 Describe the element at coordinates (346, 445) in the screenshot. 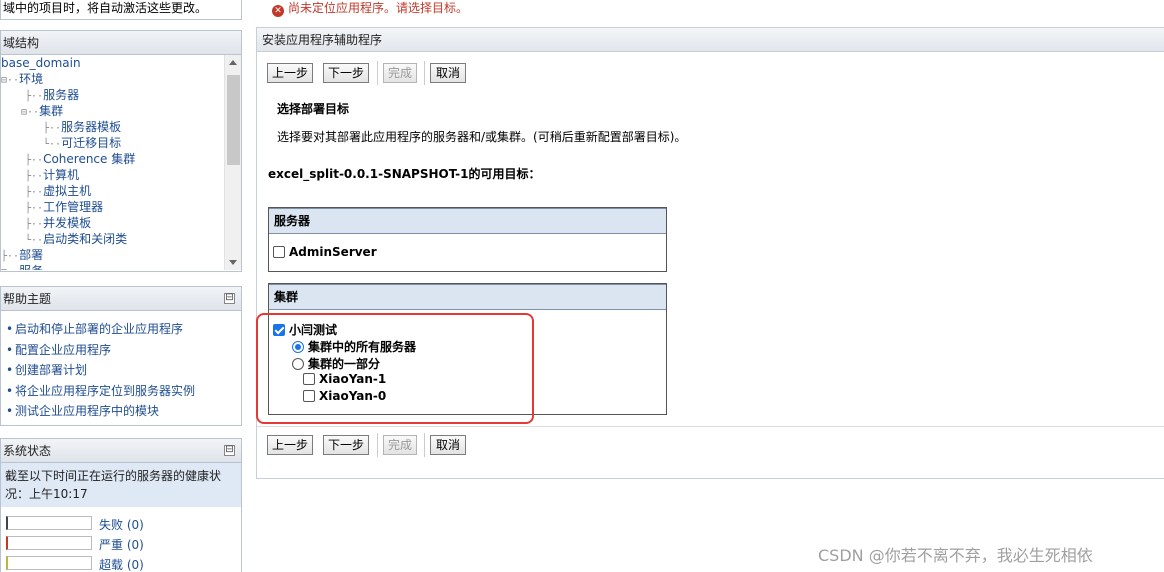

I see `next-button-bottom: 下一步` at that location.